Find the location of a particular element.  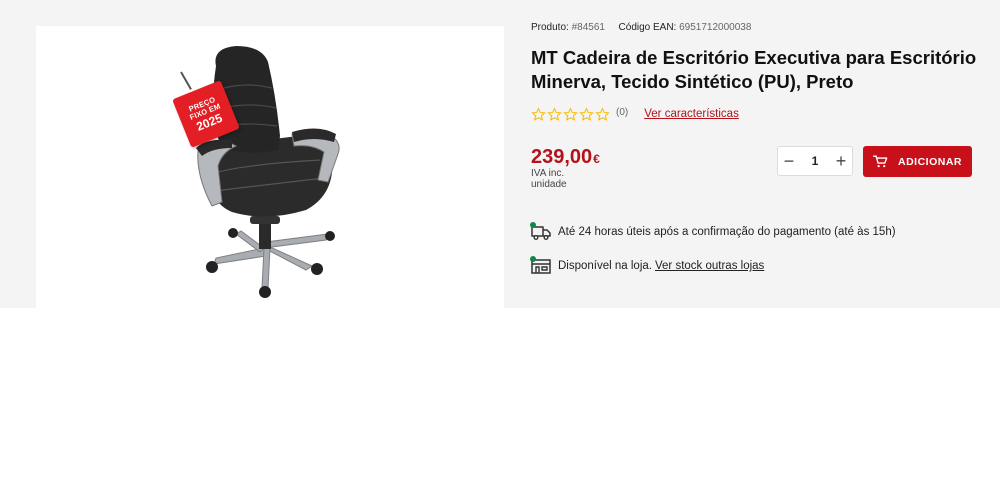

ean-label: Código EAN: is located at coordinates (647, 27).